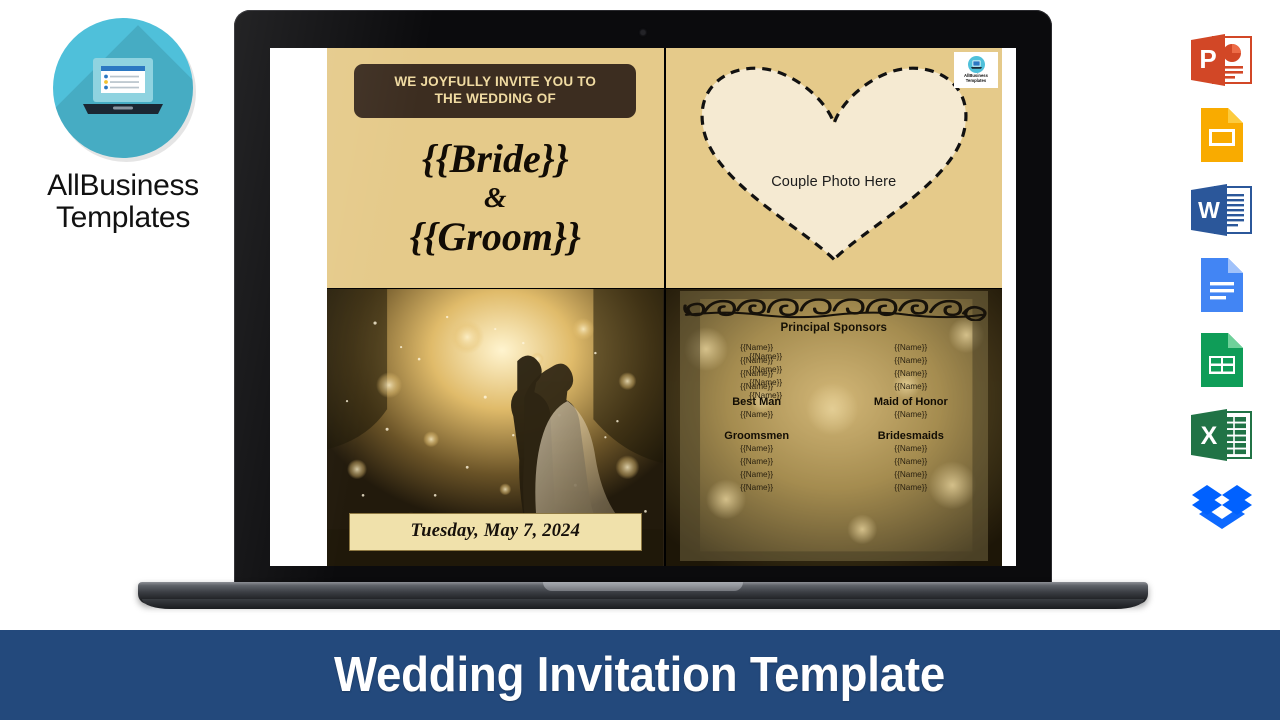 This screenshot has width=1280, height=720. What do you see at coordinates (495, 158) in the screenshot?
I see `bride-name-placeholder: {{Bride}}` at bounding box center [495, 158].